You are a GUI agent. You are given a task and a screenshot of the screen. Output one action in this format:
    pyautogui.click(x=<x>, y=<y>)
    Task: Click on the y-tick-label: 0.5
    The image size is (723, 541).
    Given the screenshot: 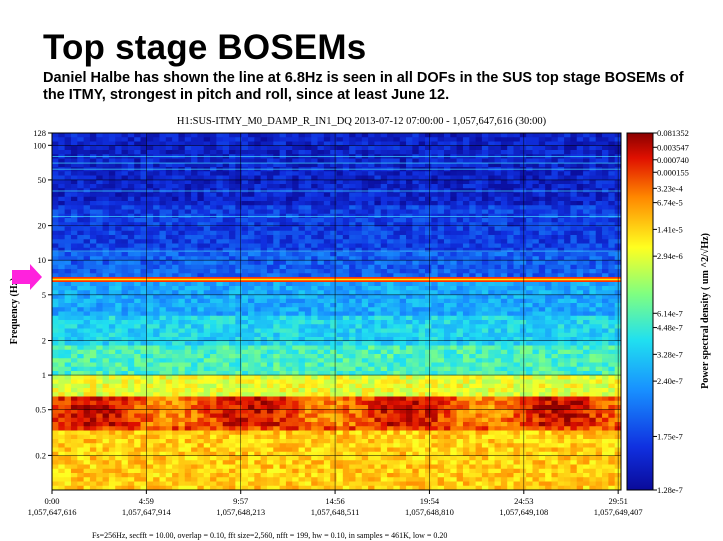 What is the action you would take?
    pyautogui.click(x=40, y=410)
    